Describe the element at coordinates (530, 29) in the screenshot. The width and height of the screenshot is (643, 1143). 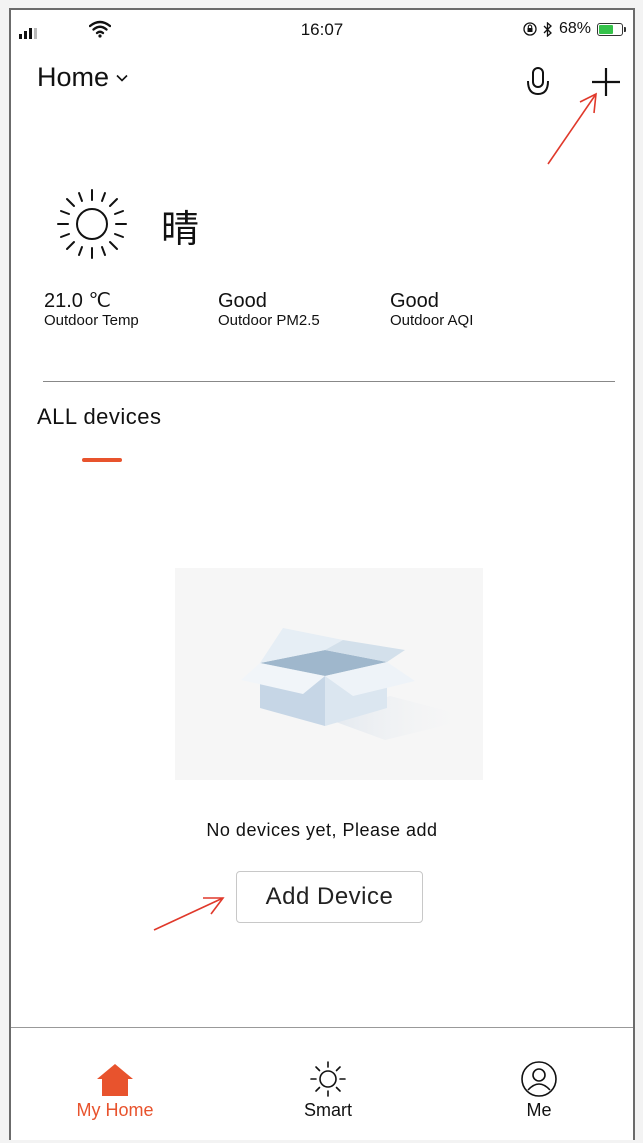
I see `orientation-lock-icon` at that location.